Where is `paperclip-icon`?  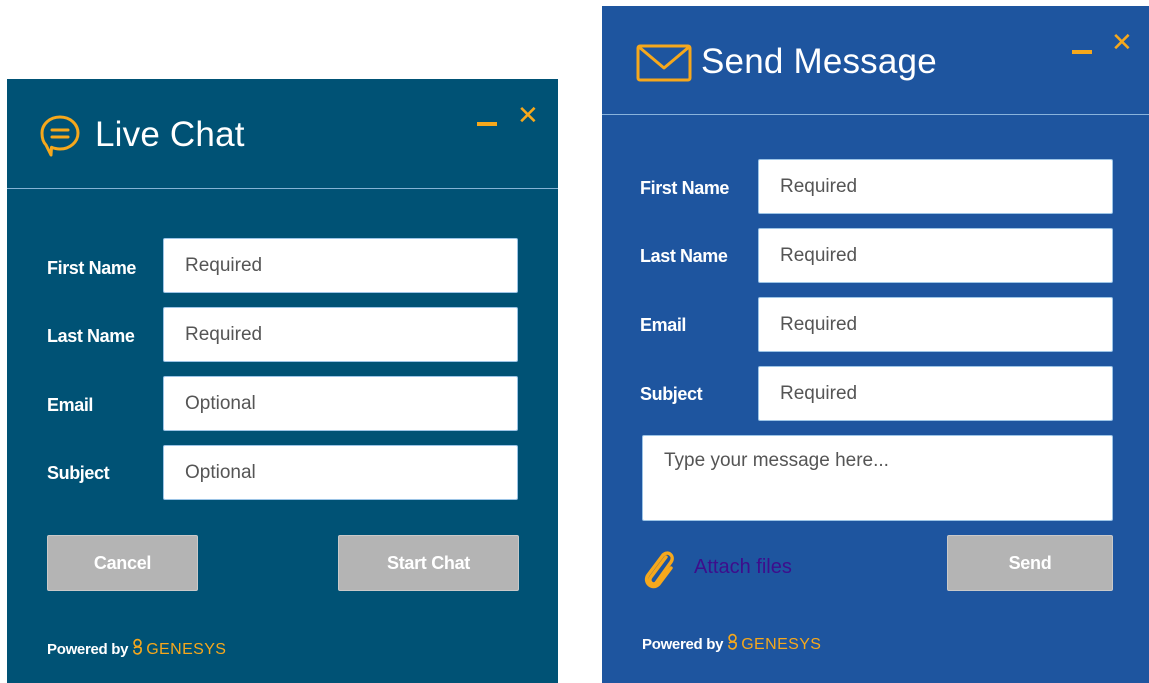 paperclip-icon is located at coordinates (659, 571).